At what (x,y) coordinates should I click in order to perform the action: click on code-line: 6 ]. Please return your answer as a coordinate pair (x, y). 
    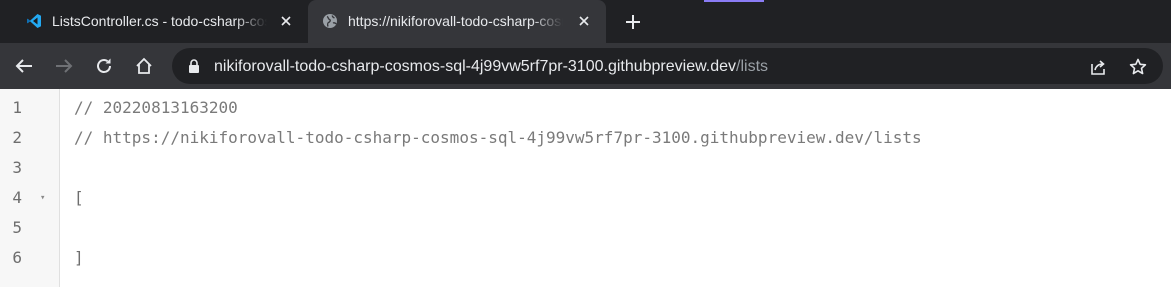
    Looking at the image, I should click on (585, 258).